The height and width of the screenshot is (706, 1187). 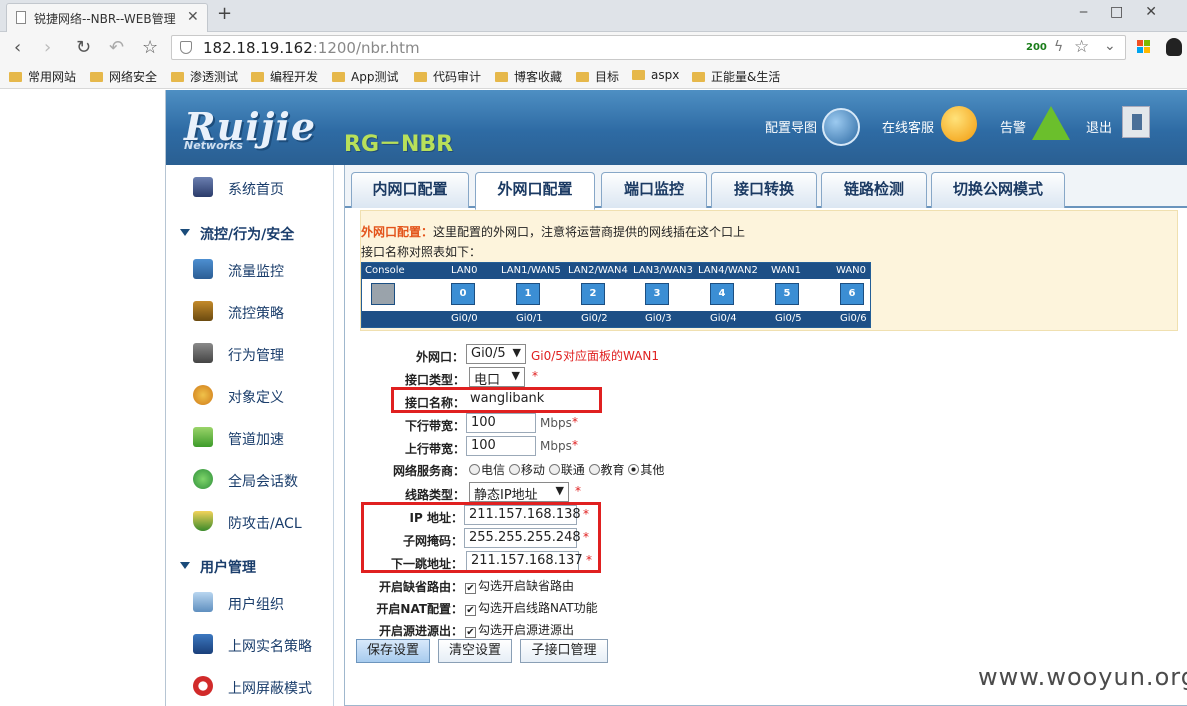 I want to click on wan-note: Gi0/5对应面板的WAN1, so click(x=595, y=356).